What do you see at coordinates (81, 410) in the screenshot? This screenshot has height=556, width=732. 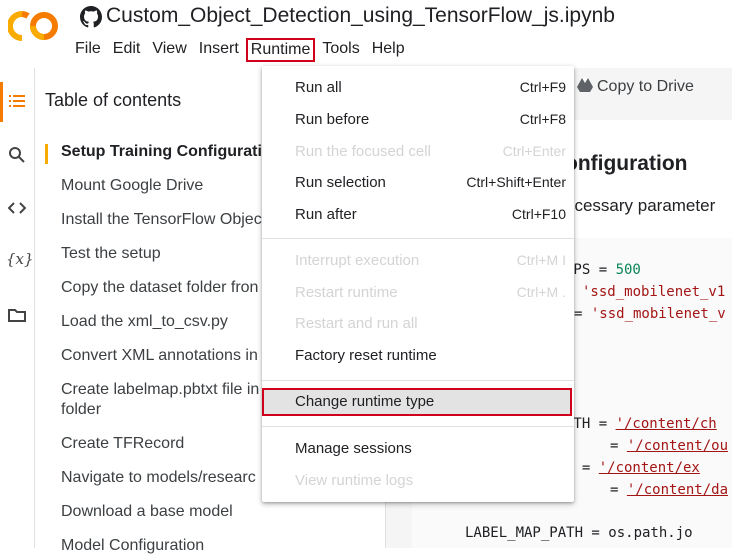 I see `toc-item-continuation: folder` at bounding box center [81, 410].